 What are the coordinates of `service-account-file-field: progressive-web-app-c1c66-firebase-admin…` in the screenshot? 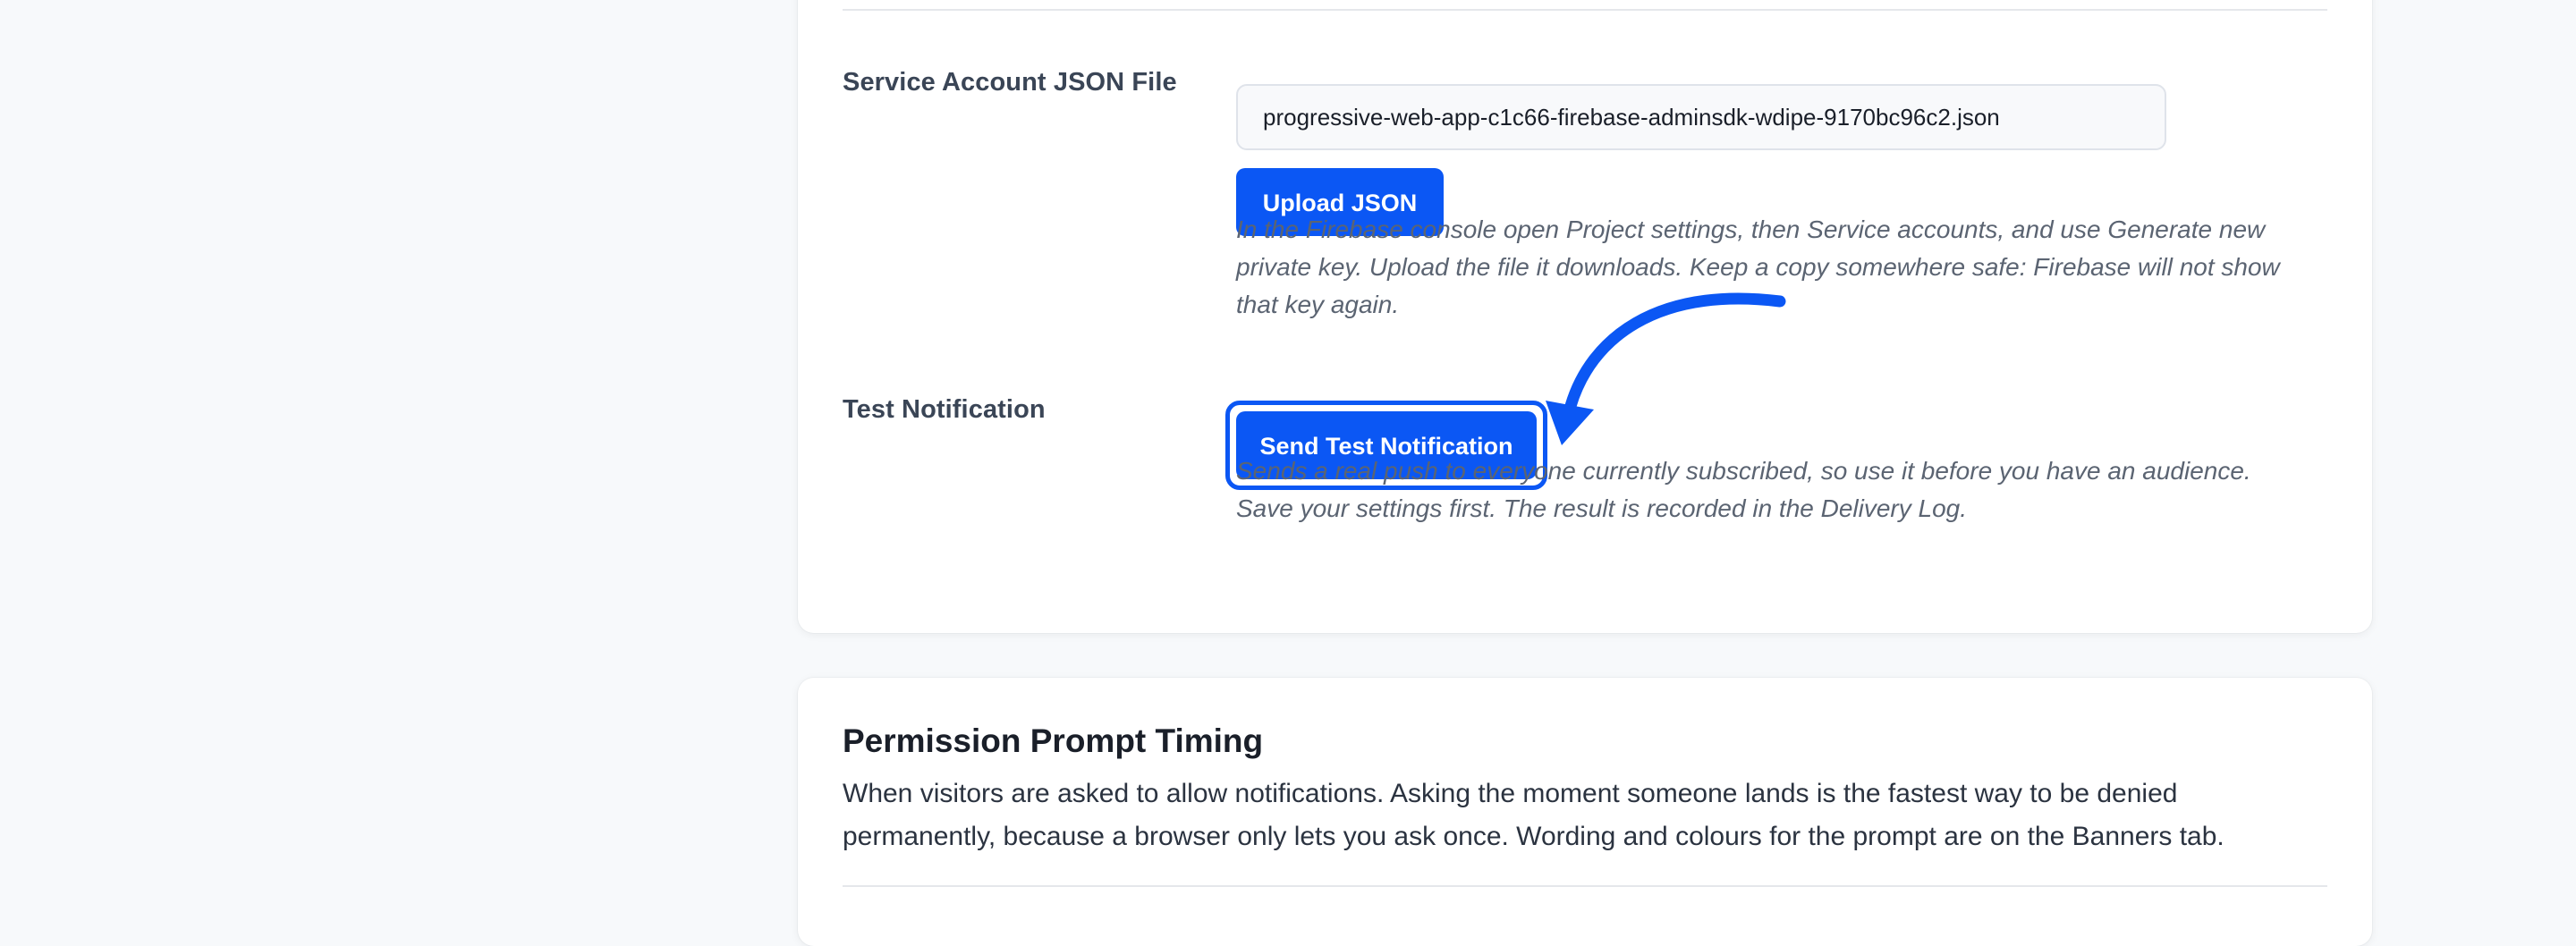 It's located at (1701, 117).